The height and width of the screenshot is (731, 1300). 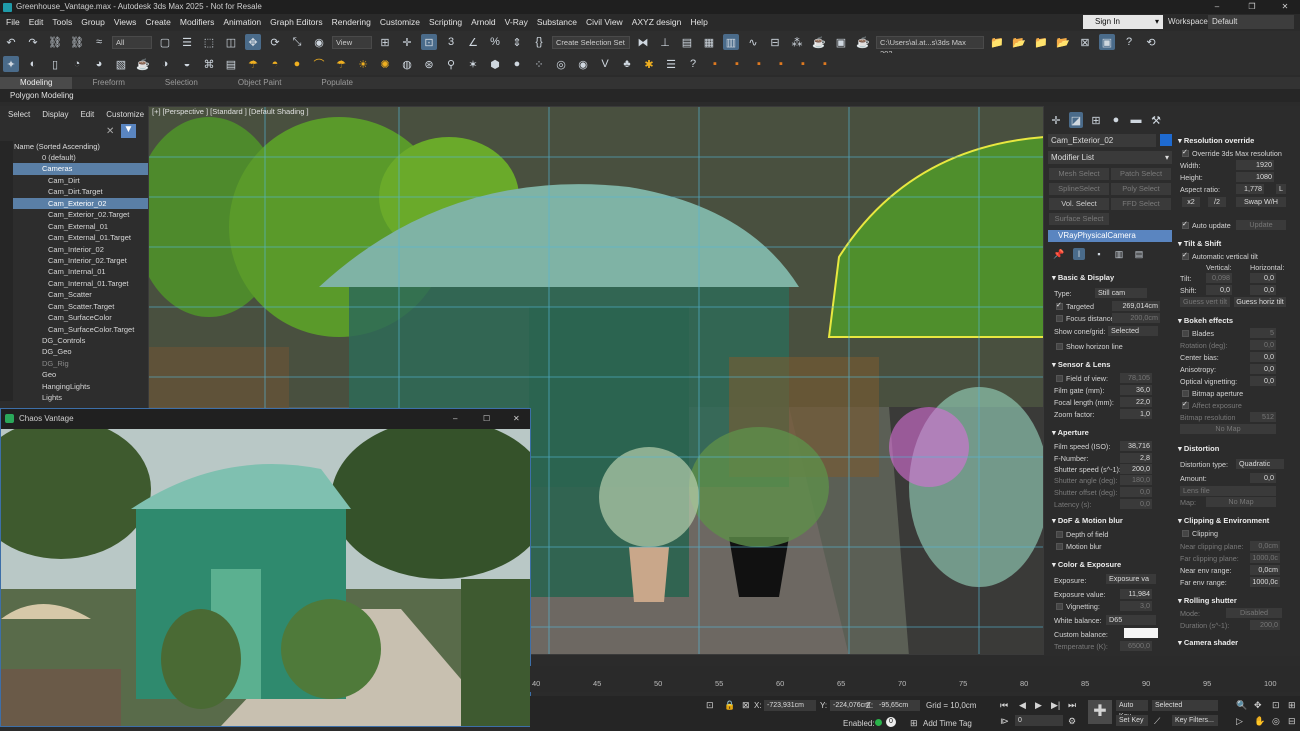 What do you see at coordinates (55, 42) in the screenshot?
I see `link-icon: ⛓` at bounding box center [55, 42].